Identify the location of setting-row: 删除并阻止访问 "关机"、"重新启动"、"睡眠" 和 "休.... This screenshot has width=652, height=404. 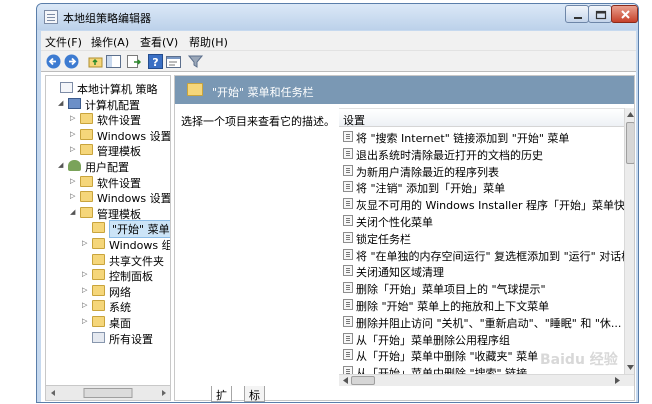
(481, 321).